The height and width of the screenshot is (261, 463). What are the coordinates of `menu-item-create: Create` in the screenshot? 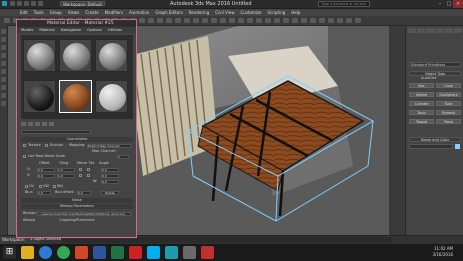 It's located at (91, 12).